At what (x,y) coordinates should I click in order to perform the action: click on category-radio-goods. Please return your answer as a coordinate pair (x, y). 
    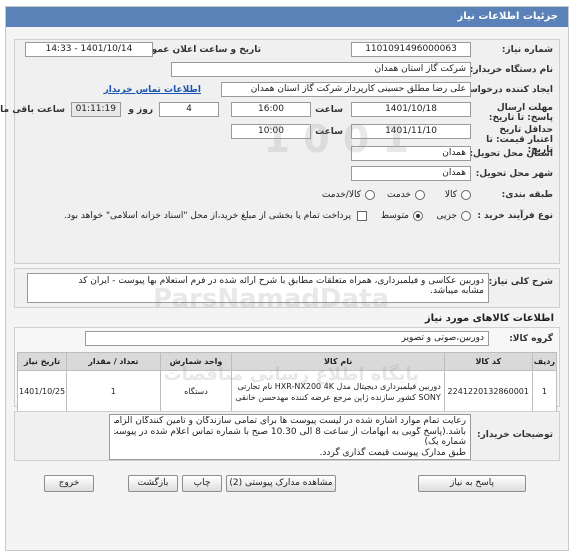
    Looking at the image, I should click on (467, 195).